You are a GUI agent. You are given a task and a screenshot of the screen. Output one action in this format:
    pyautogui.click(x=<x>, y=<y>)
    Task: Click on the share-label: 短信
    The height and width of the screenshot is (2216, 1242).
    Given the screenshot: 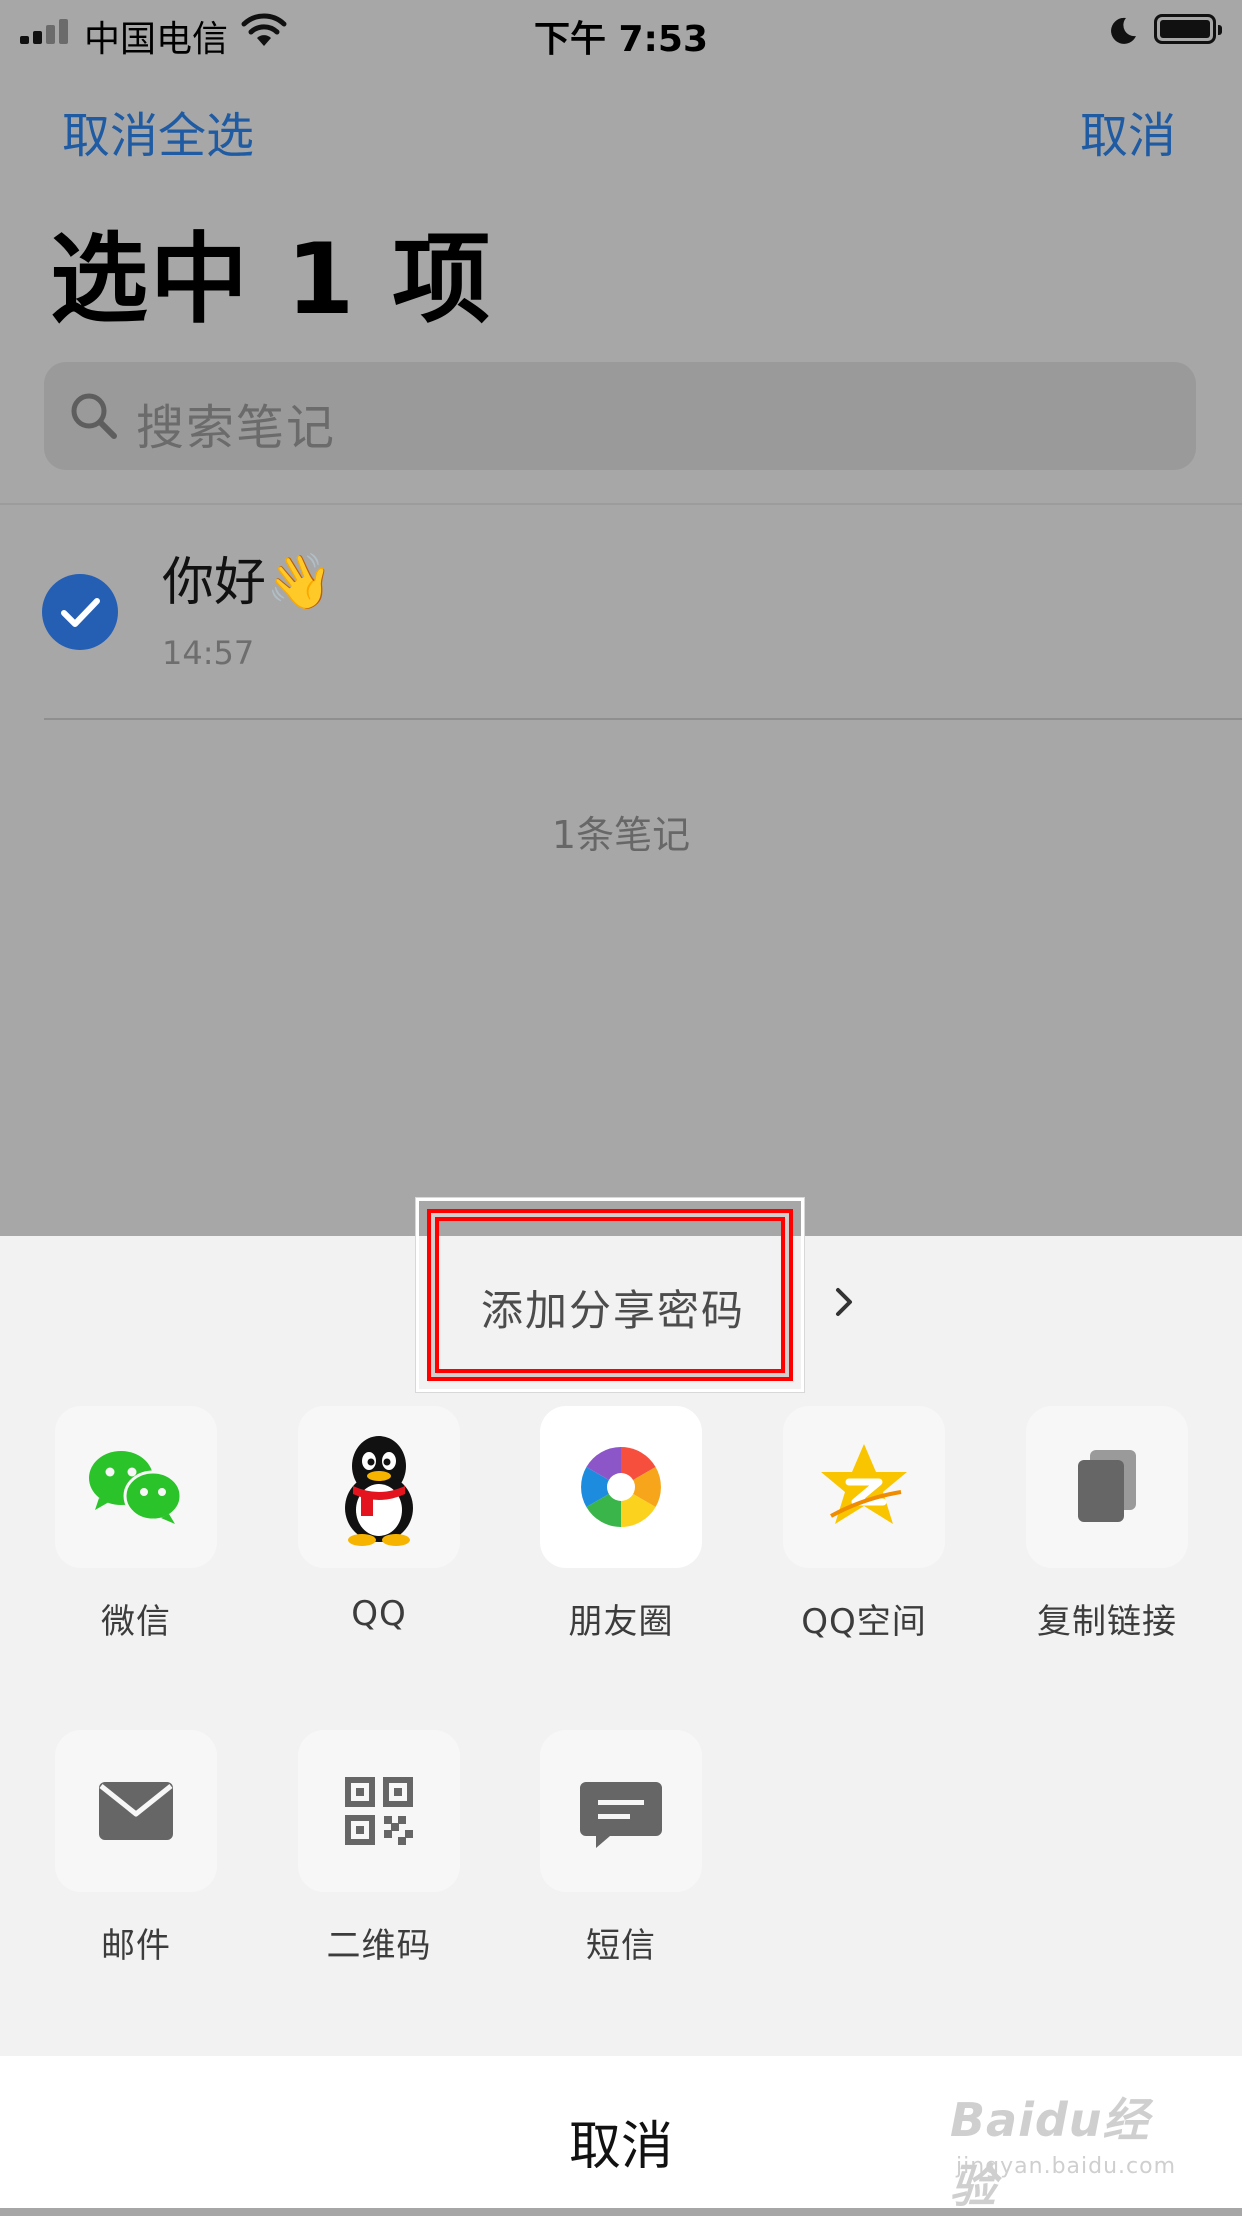 What is the action you would take?
    pyautogui.click(x=621, y=1946)
    